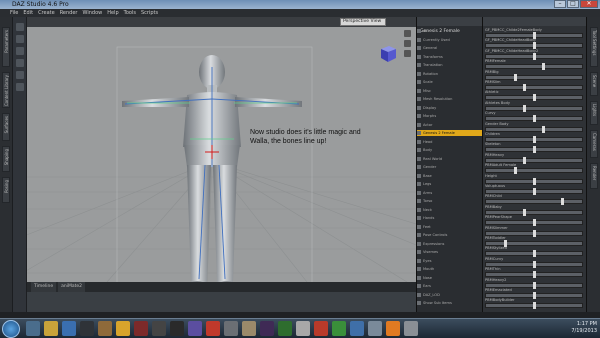  I want to click on property-group-item: Ears, so click(450, 286).